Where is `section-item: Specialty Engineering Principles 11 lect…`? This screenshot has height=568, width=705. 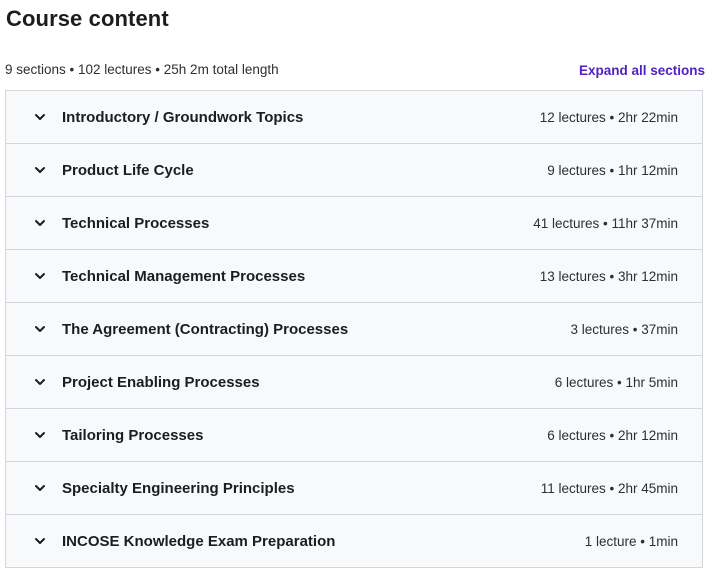 section-item: Specialty Engineering Principles 11 lect… is located at coordinates (354, 488).